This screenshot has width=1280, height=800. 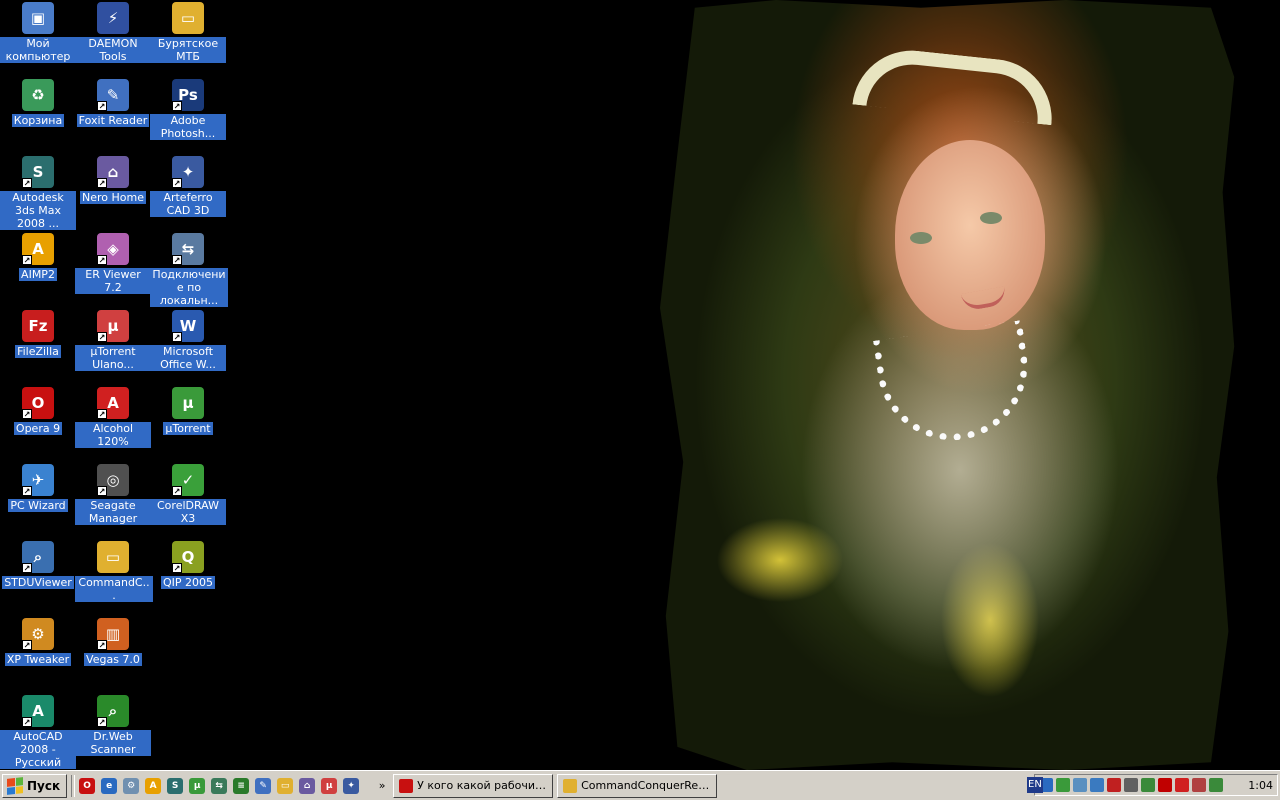 I want to click on arteferro-icon: ✦, so click(x=351, y=785).